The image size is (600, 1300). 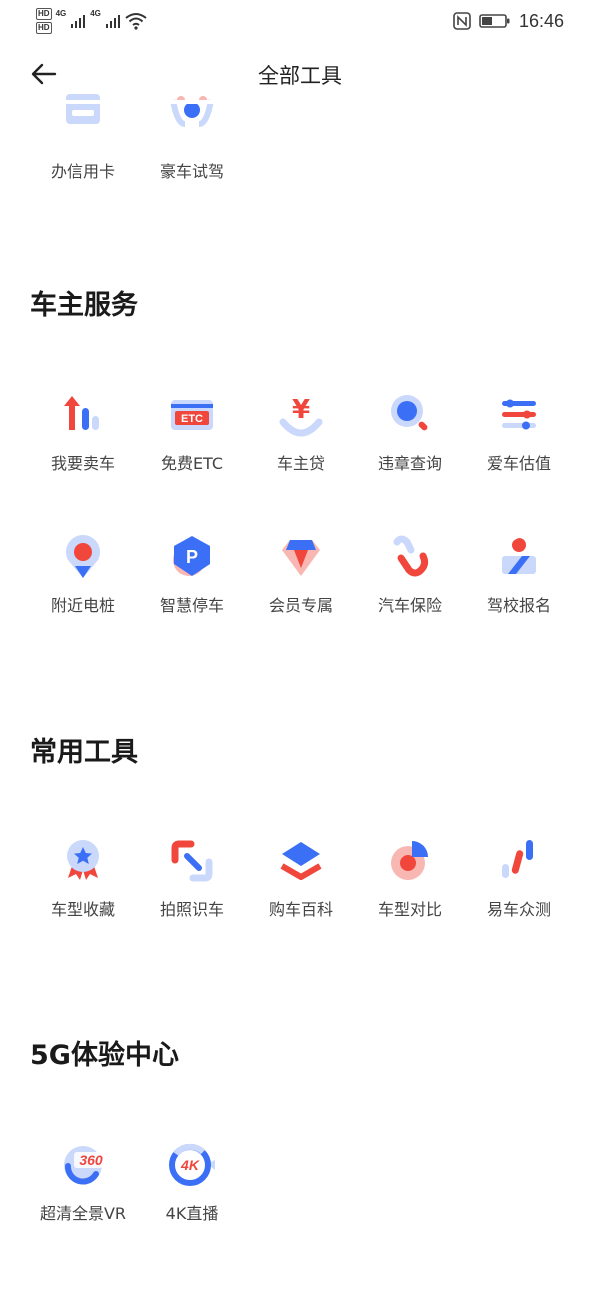 I want to click on pie-chart-icon, so click(x=409, y=860).